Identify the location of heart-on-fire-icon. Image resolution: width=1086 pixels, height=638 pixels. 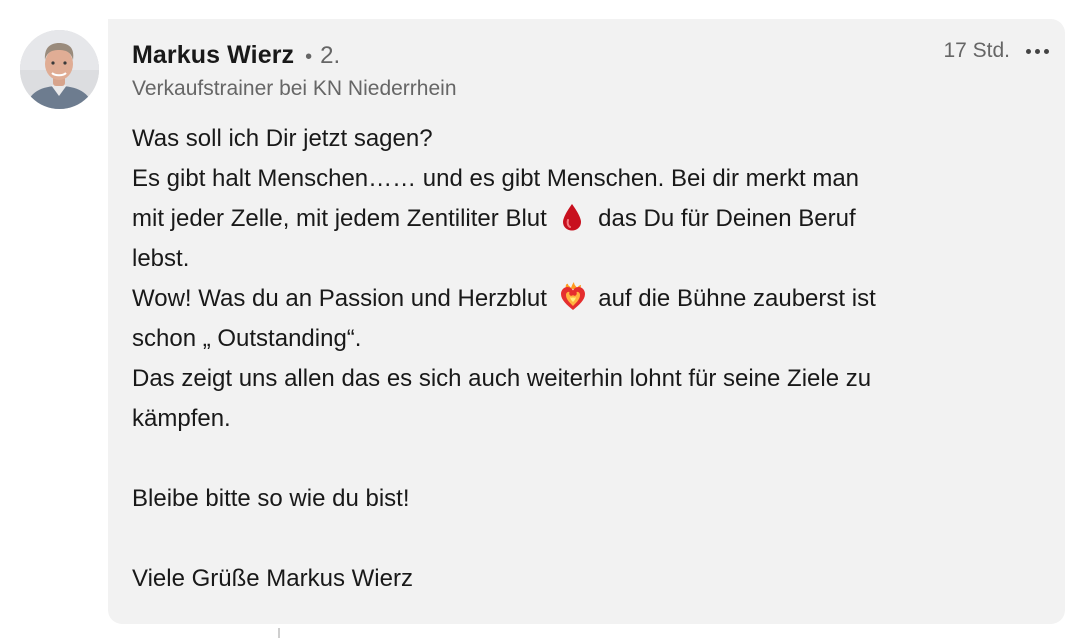
(573, 297).